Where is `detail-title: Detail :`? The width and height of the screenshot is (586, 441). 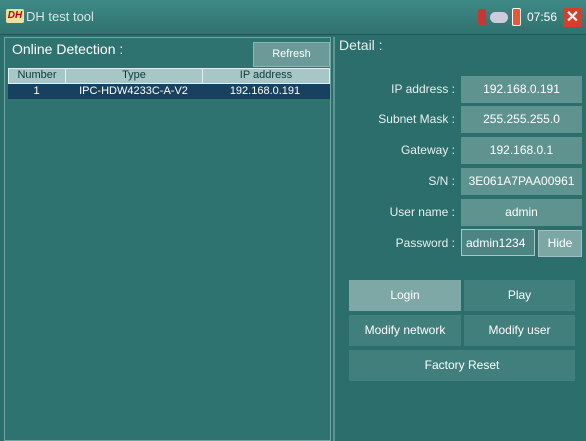
detail-title: Detail : is located at coordinates (361, 45).